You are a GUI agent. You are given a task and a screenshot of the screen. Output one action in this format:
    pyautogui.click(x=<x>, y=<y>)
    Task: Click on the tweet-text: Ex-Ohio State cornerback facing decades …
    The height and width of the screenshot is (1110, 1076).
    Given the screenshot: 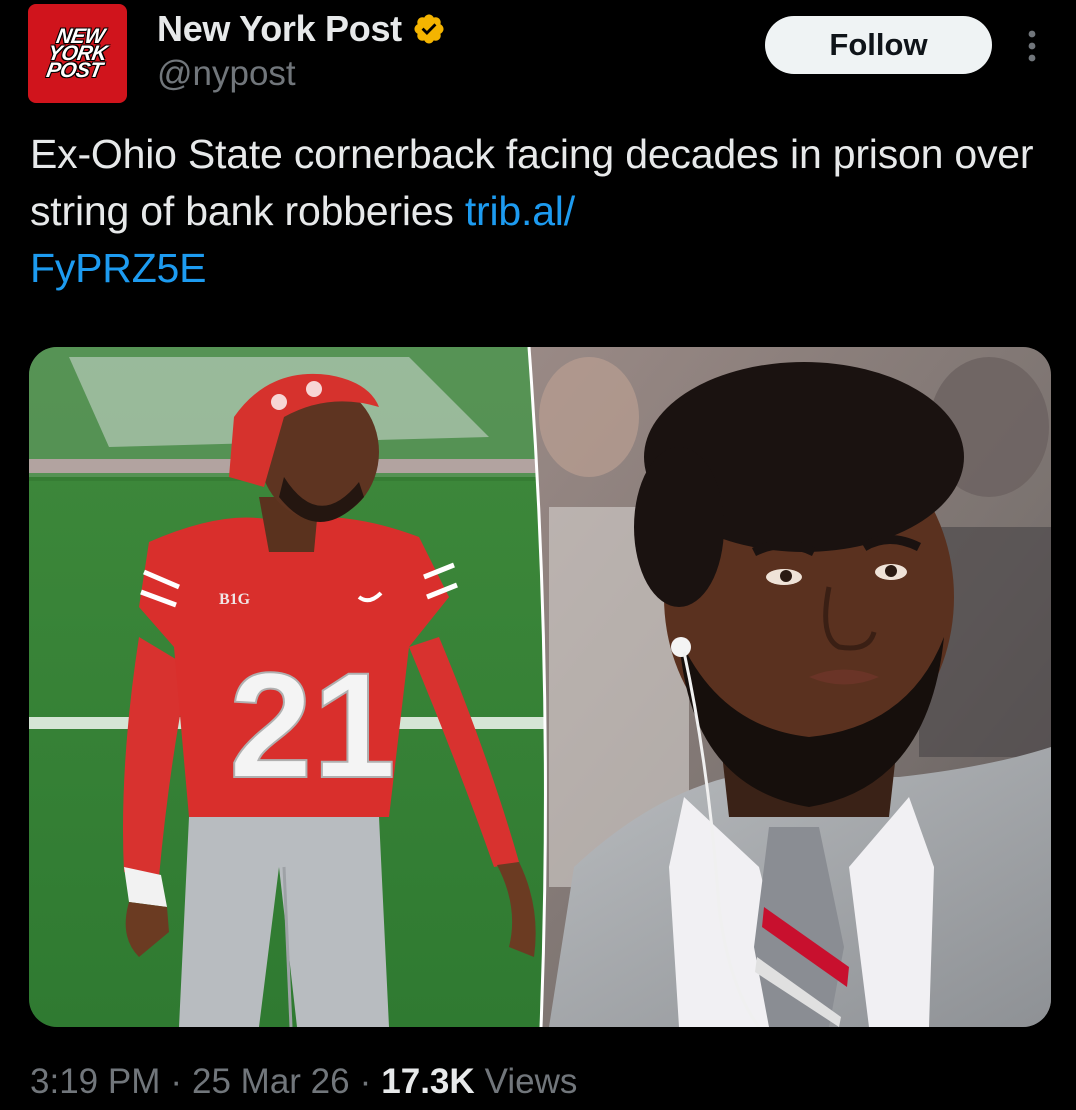 What is the action you would take?
    pyautogui.click(x=535, y=211)
    